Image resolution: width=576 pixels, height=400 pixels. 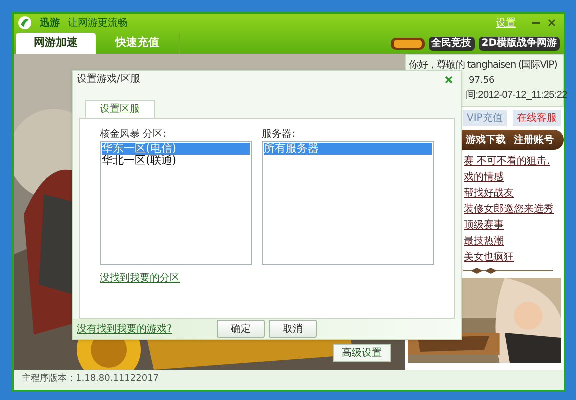 What do you see at coordinates (514, 210) in the screenshot?
I see `news-link: 装修女郎邀您来选秀` at bounding box center [514, 210].